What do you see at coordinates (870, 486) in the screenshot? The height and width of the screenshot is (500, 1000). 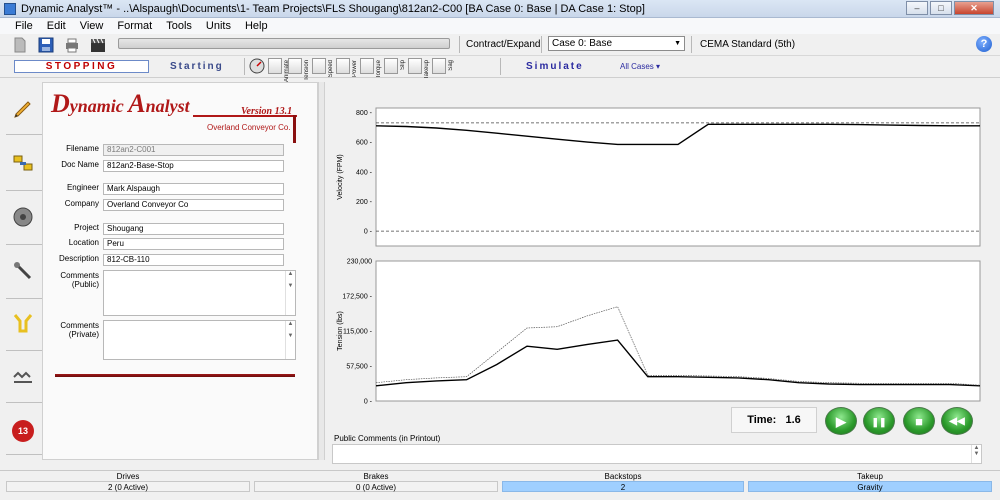 I see `takeup-value: Gravity` at bounding box center [870, 486].